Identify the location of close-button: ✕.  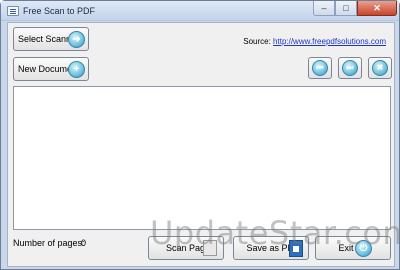
(377, 8).